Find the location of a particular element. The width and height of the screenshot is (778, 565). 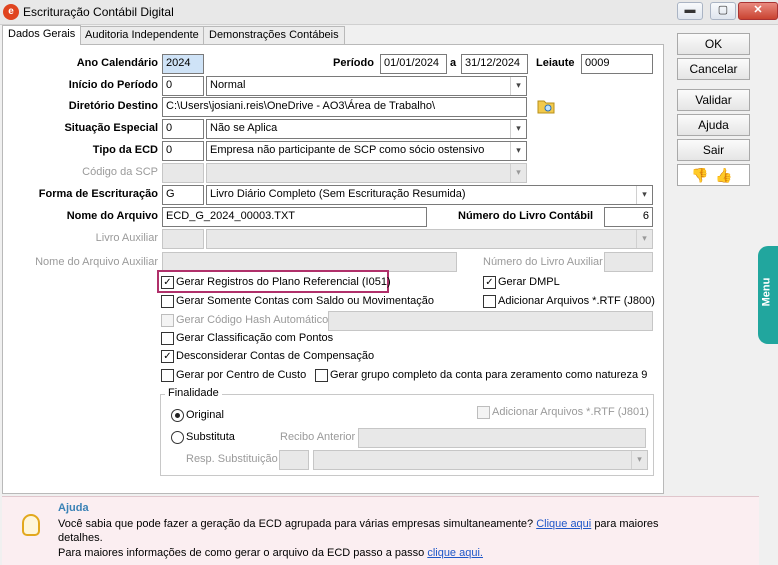

livro-auxiliar-select: ▾ is located at coordinates (429, 239).